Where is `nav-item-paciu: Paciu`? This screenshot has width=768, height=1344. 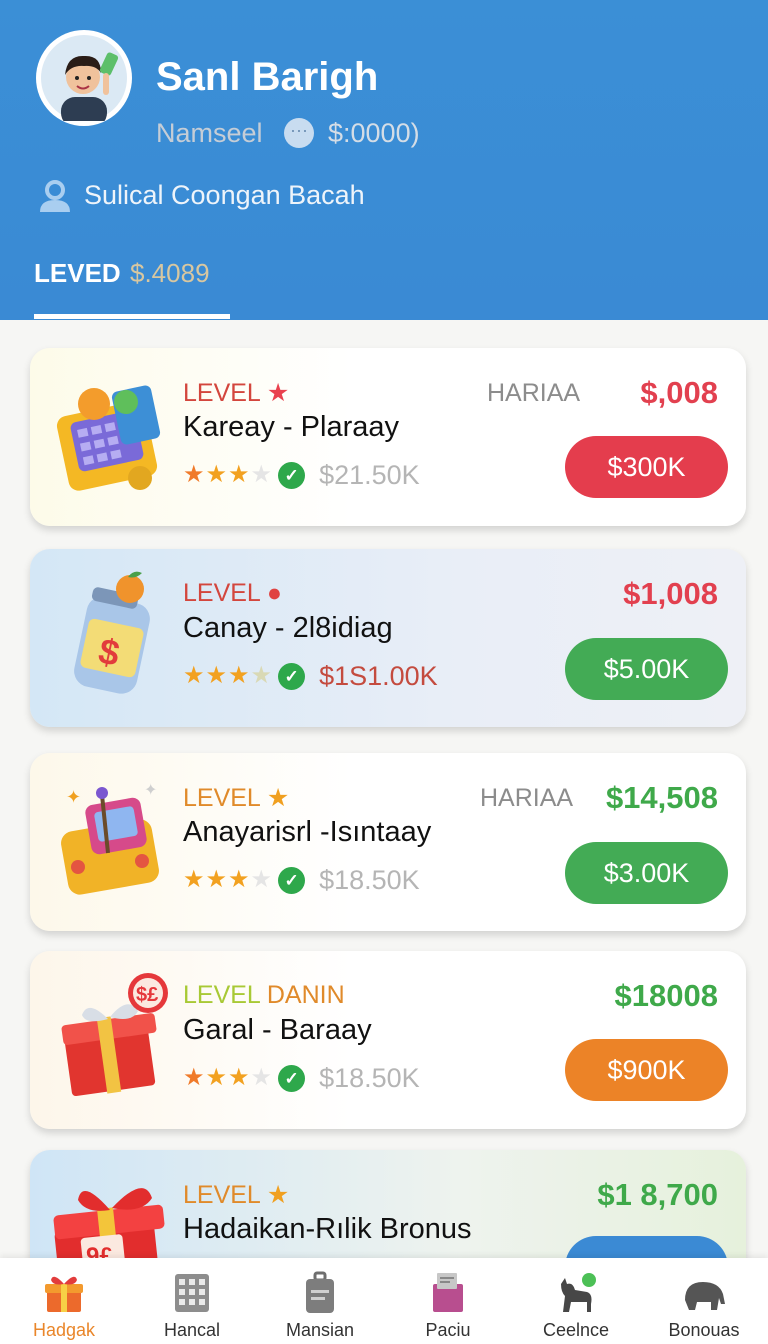 nav-item-paciu: Paciu is located at coordinates (448, 1301).